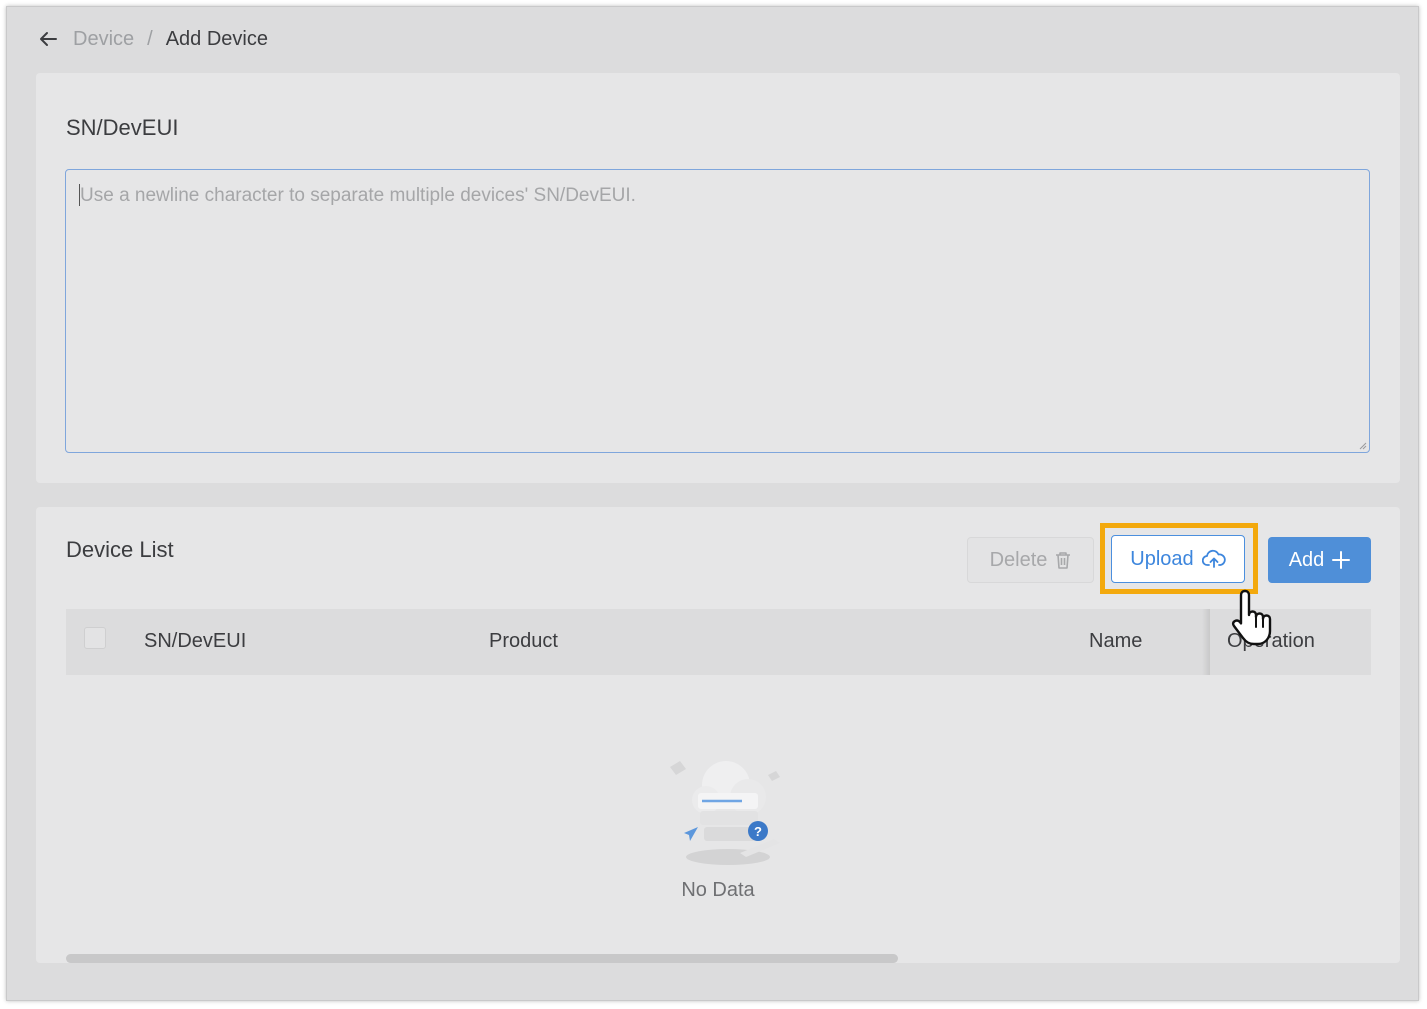 Image resolution: width=1427 pixels, height=1009 pixels. I want to click on delete-button-label: Delete, so click(1018, 559).